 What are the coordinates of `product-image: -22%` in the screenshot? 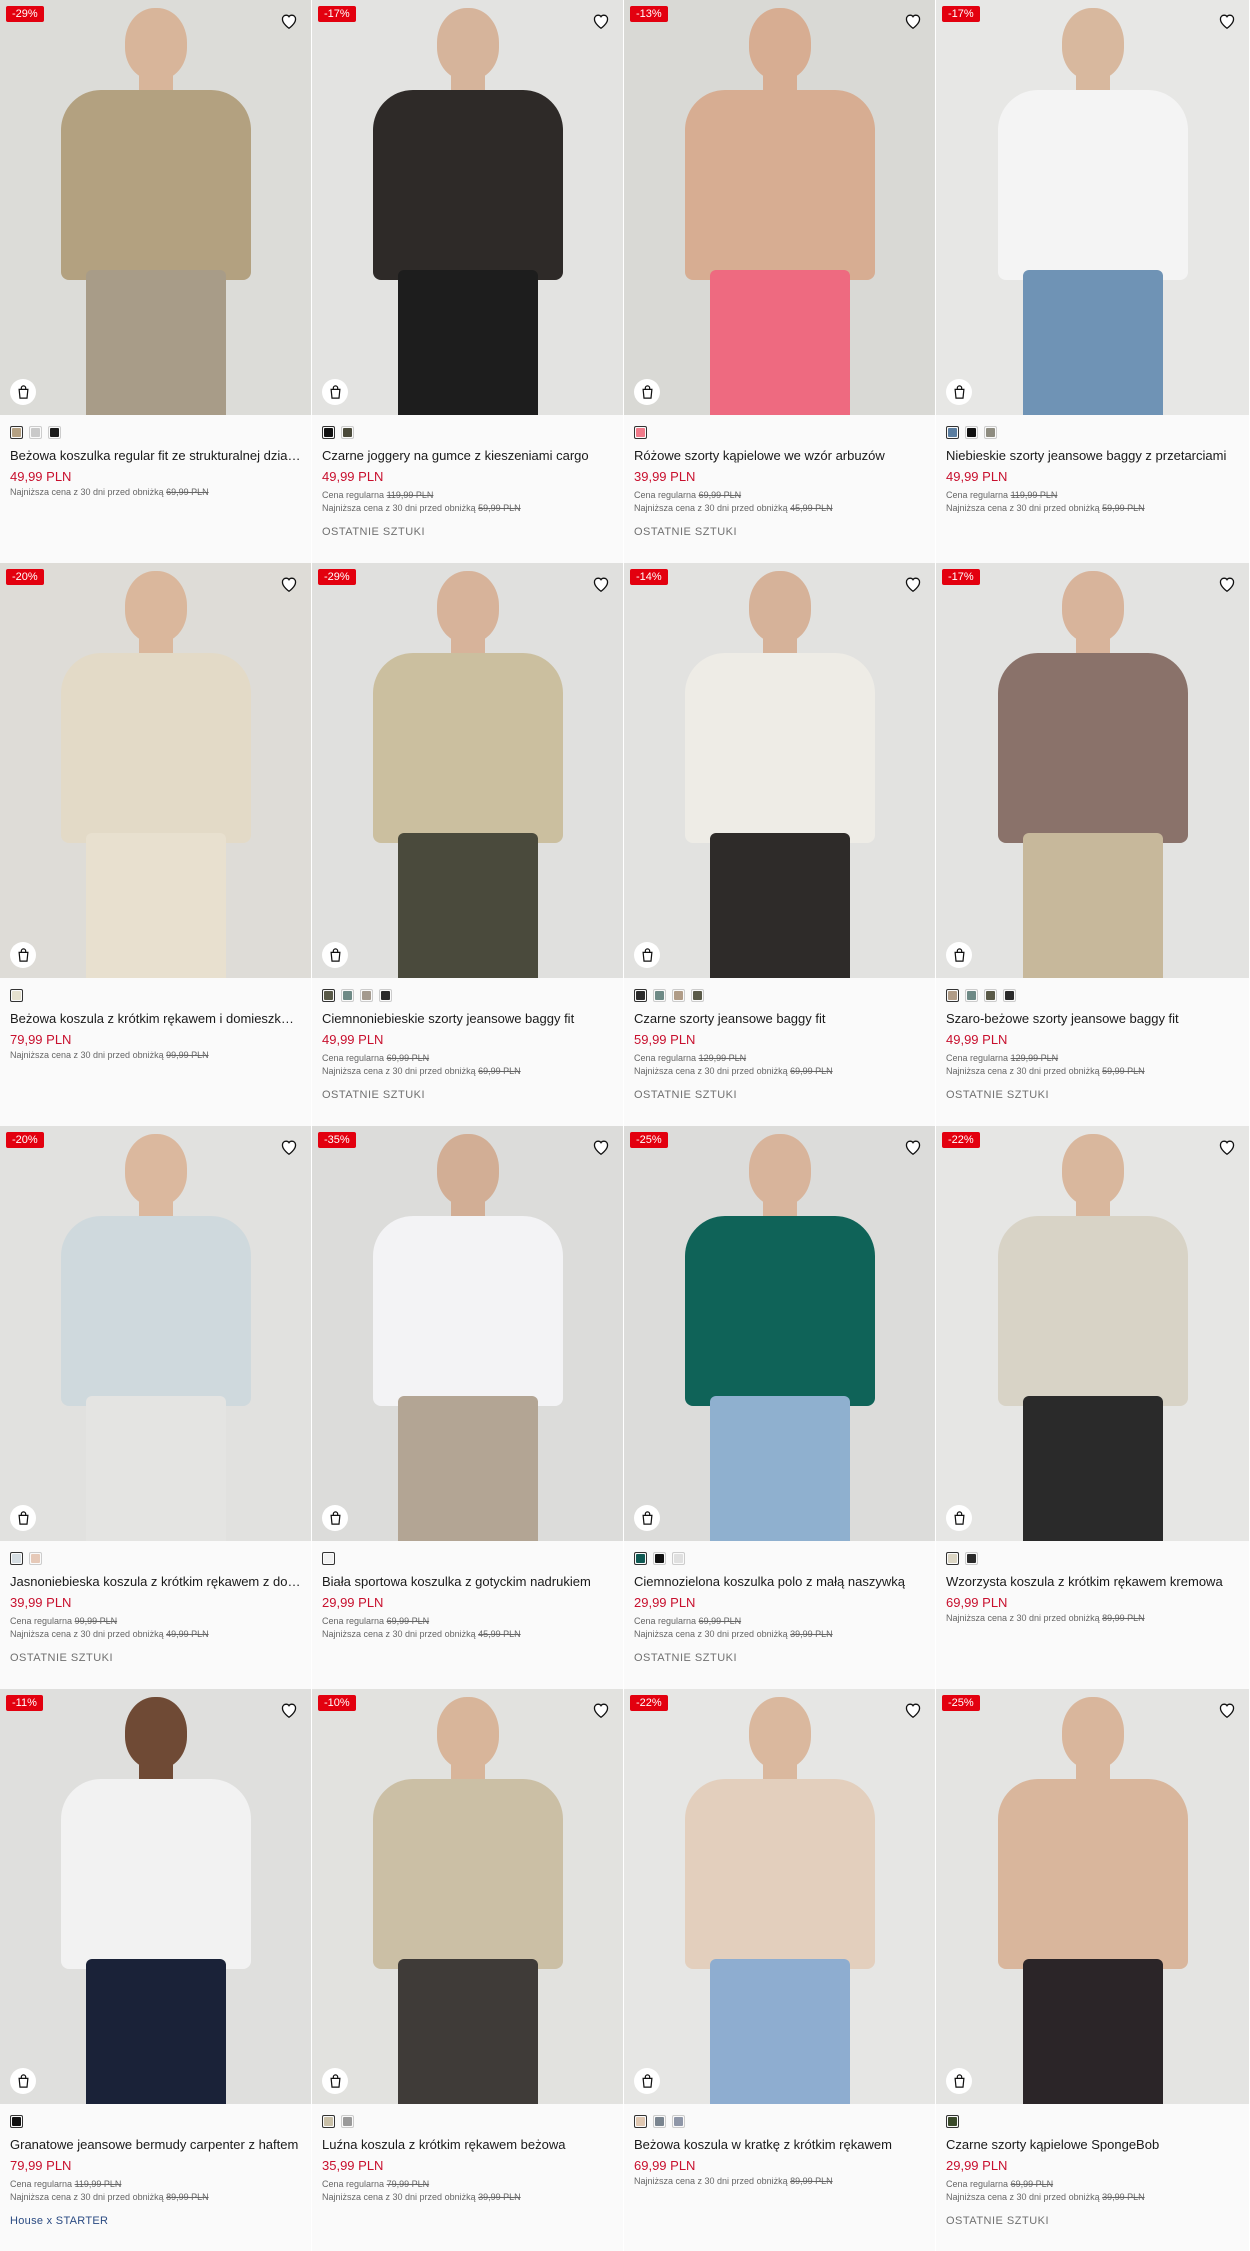 It's located at (779, 1896).